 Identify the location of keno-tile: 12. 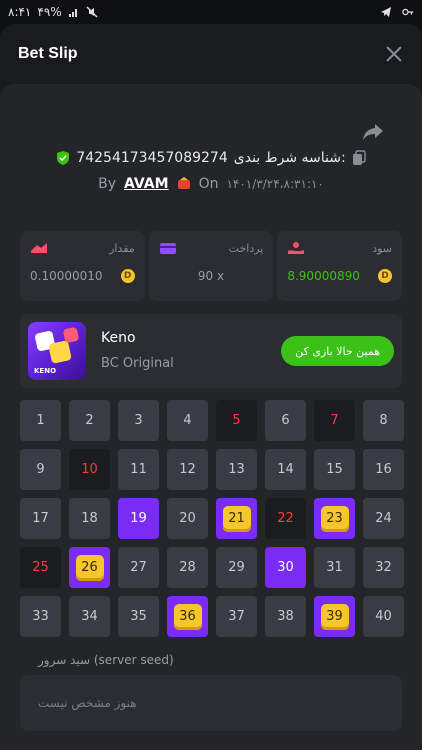
(187, 469).